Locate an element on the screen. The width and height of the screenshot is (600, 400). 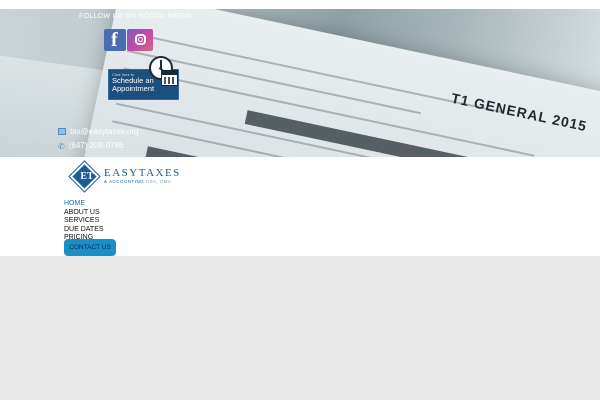
follow-heading: FOLLOW US ON SOCIAL MEDIA is located at coordinates (135, 16).